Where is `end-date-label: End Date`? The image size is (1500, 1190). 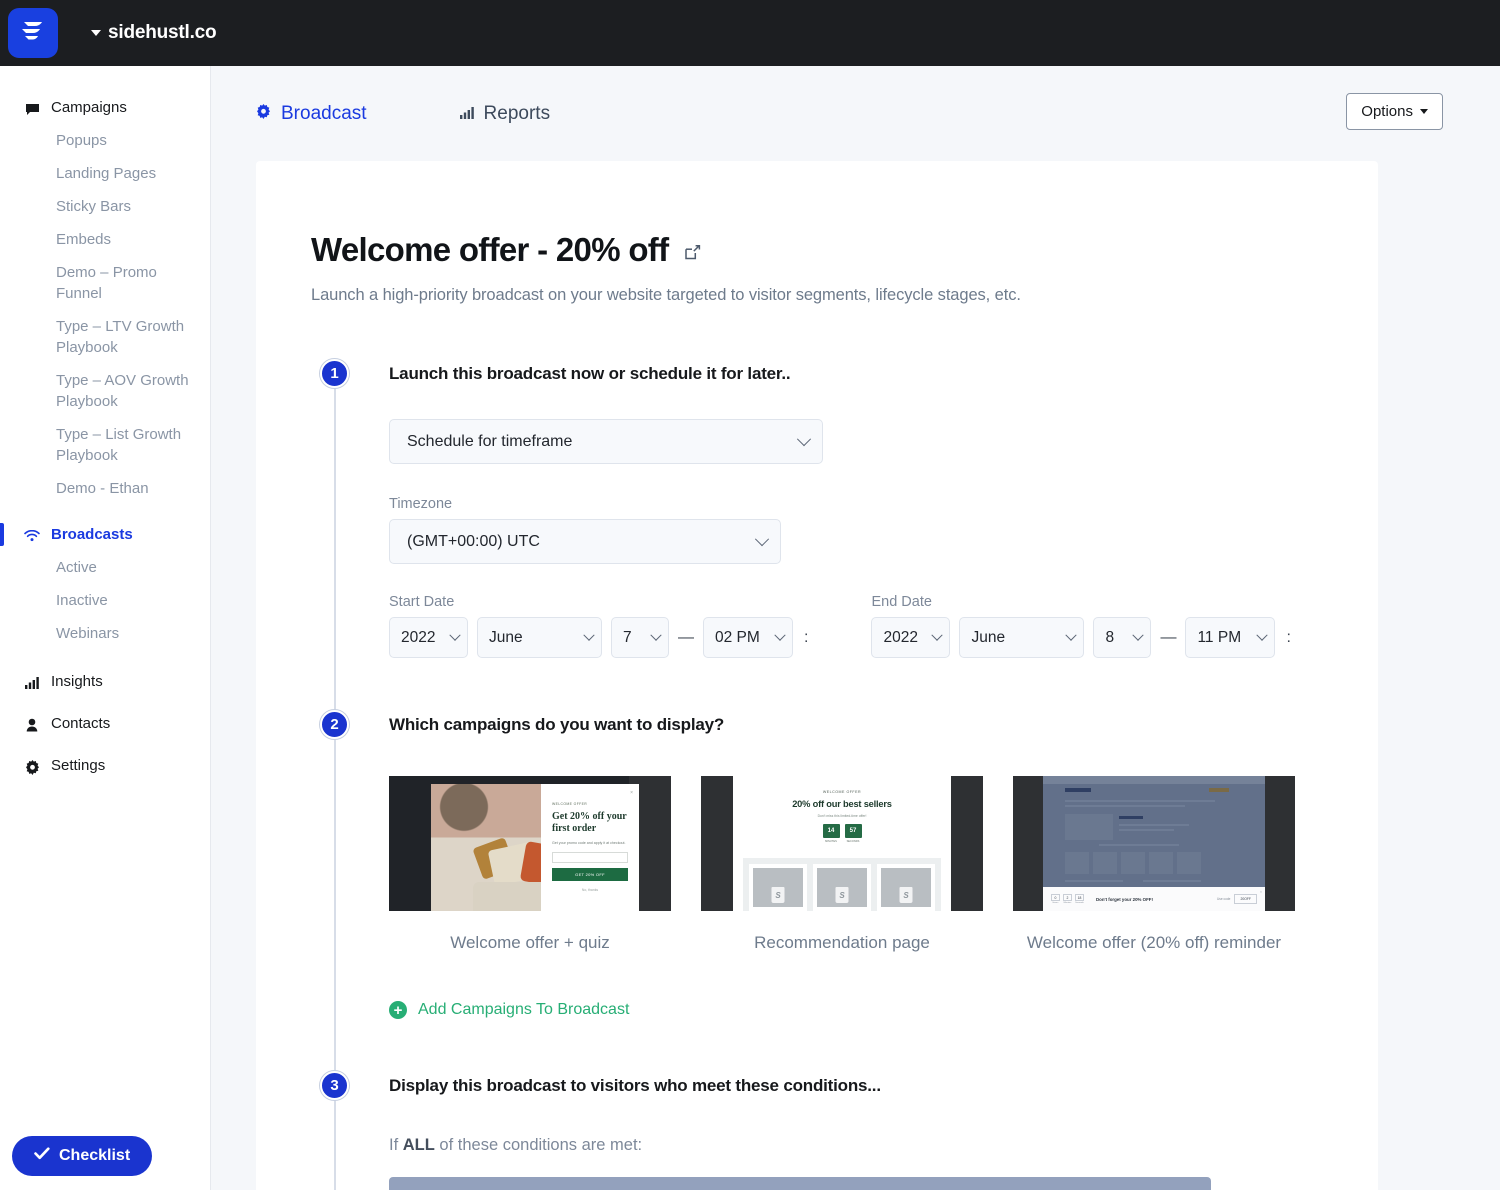
end-date-label: End Date is located at coordinates (901, 602).